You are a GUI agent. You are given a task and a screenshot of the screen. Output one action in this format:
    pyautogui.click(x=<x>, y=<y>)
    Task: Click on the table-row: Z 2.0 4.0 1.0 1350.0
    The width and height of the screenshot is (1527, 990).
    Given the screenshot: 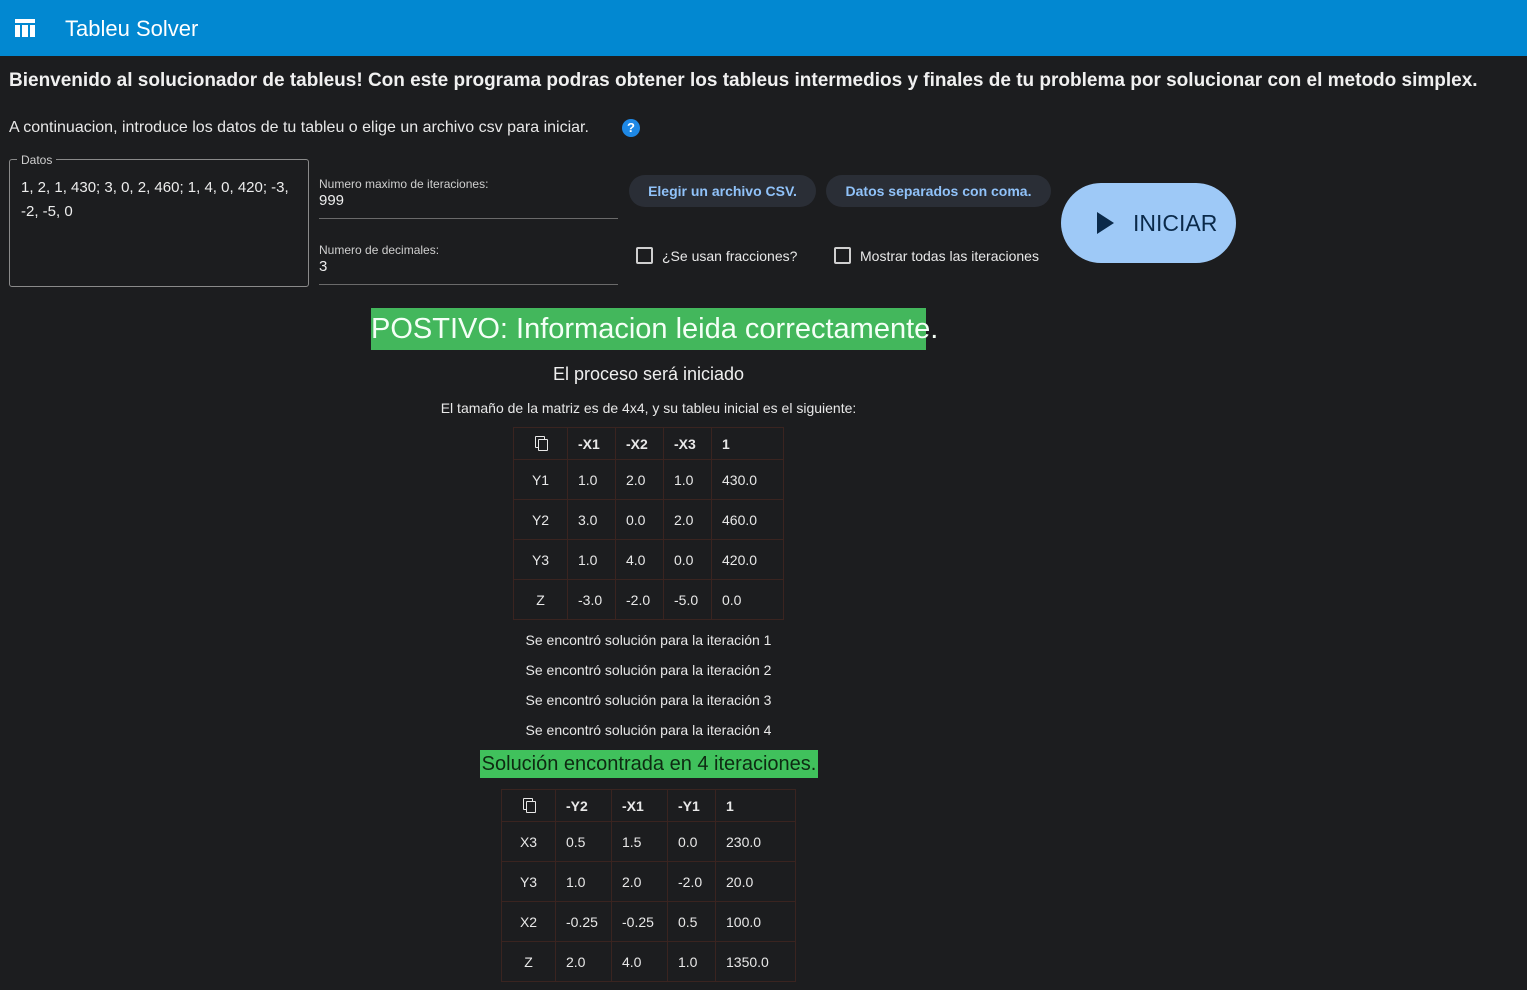 What is the action you would take?
    pyautogui.click(x=648, y=961)
    